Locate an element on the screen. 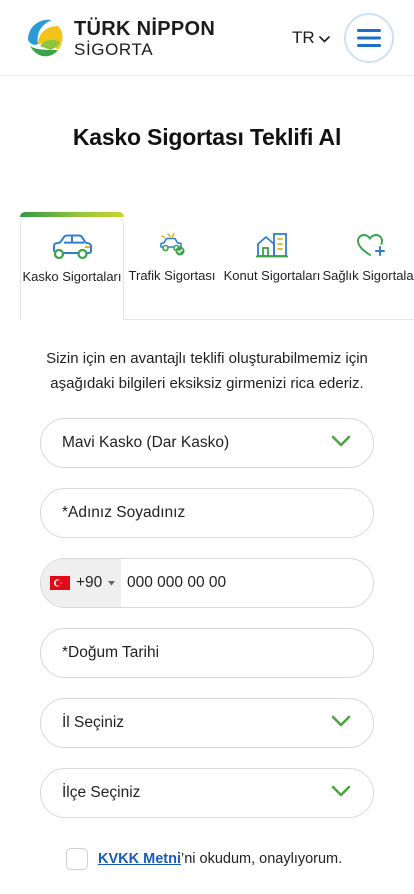 Image resolution: width=414 pixels, height=894 pixels. buildings-icon is located at coordinates (272, 245).